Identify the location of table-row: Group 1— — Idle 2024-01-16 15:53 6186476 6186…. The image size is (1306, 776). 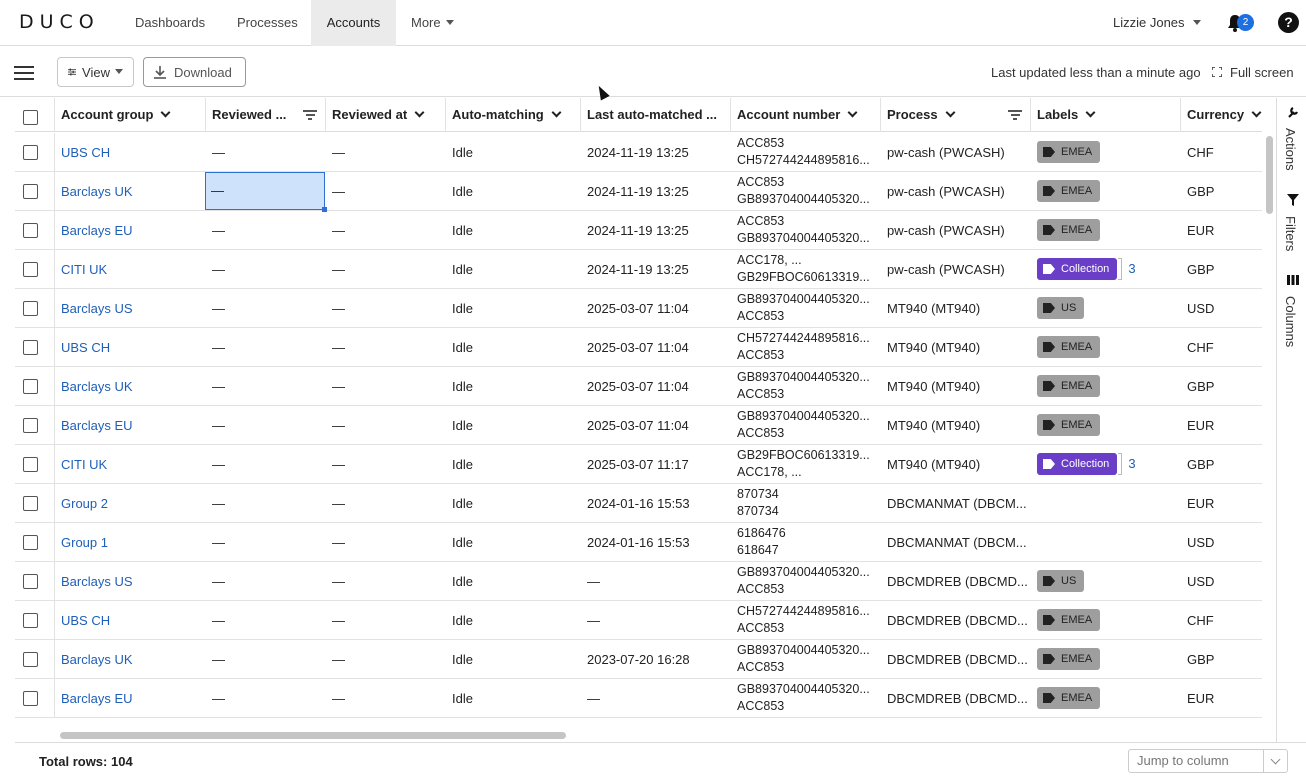
(638, 542).